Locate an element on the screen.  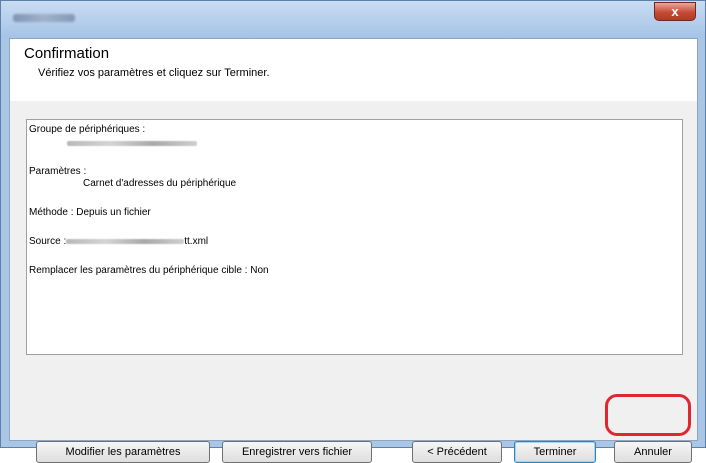
close-icon: x is located at coordinates (675, 11).